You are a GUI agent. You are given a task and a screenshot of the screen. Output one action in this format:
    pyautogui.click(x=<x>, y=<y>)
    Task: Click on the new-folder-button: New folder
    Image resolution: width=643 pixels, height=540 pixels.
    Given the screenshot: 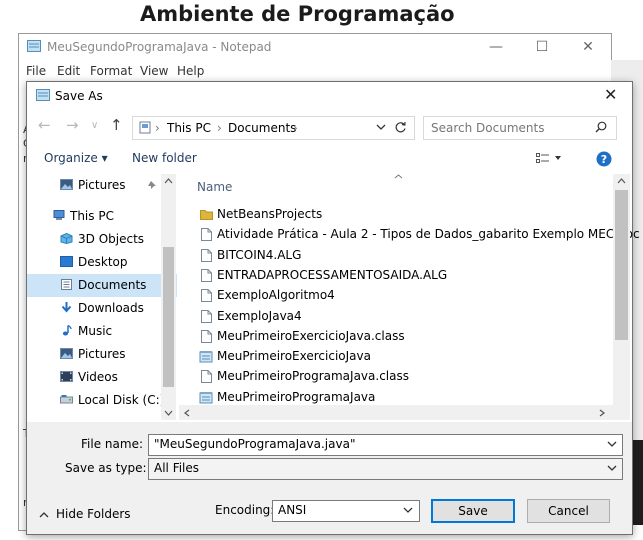 What is the action you would take?
    pyautogui.click(x=164, y=158)
    